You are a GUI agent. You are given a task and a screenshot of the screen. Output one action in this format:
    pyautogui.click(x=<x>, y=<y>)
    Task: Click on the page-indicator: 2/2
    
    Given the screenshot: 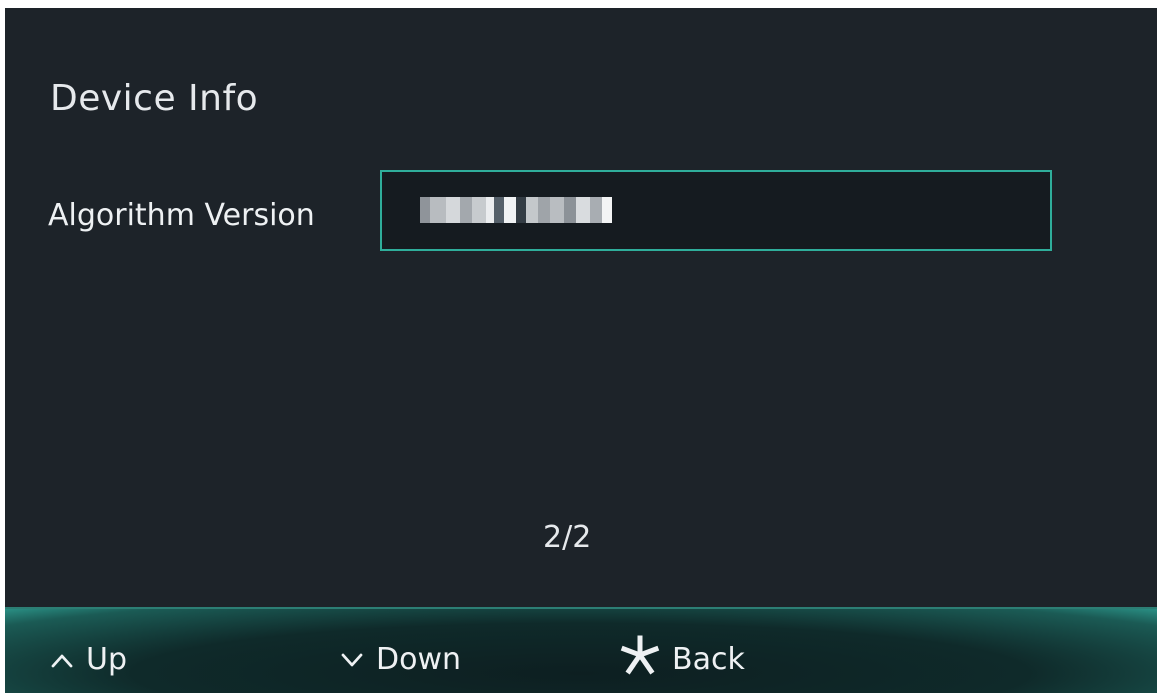 What is the action you would take?
    pyautogui.click(x=567, y=537)
    